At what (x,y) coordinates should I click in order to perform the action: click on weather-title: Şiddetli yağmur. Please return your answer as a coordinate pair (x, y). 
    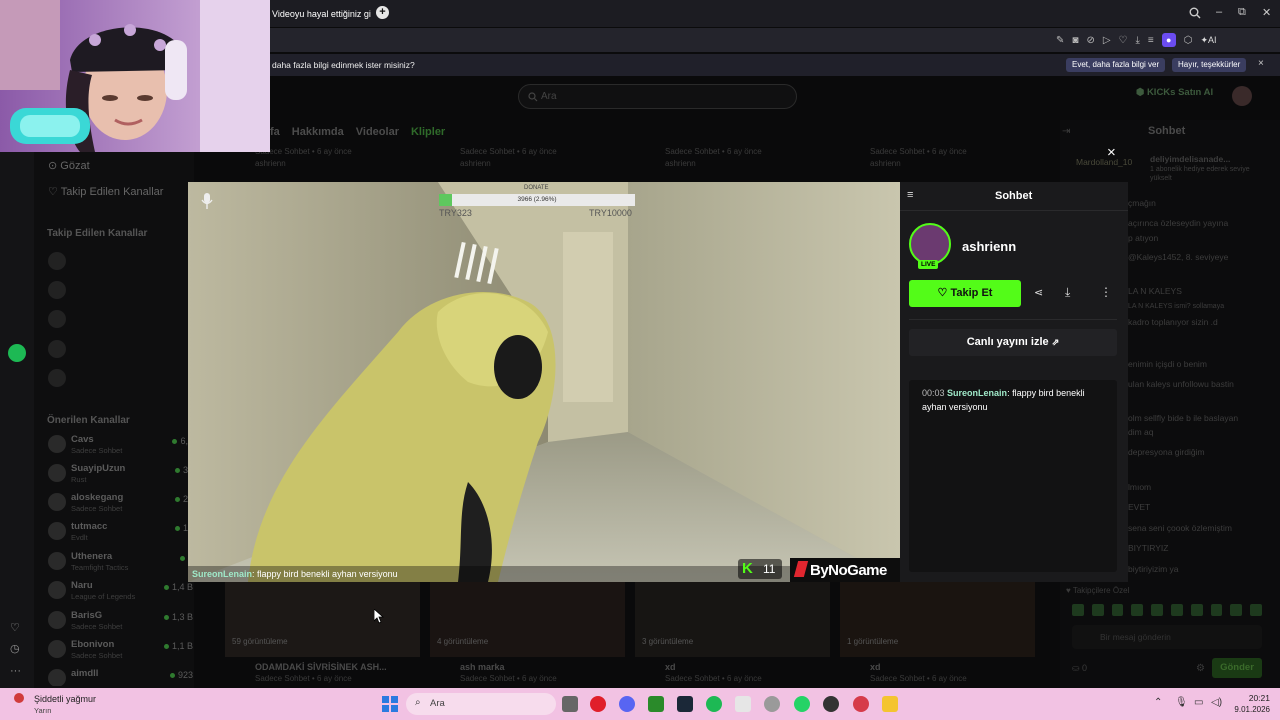
    Looking at the image, I should click on (65, 699).